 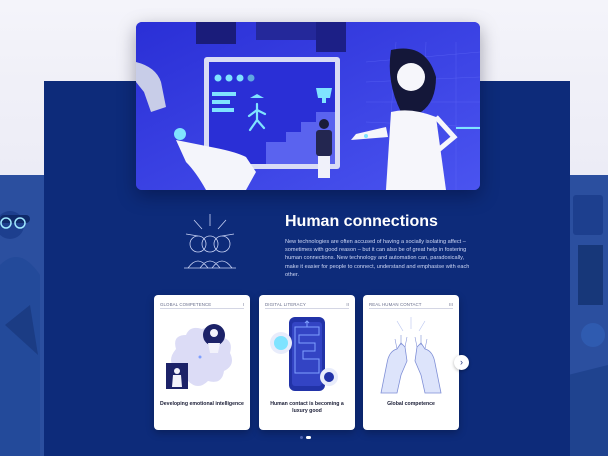 What do you see at coordinates (243, 304) in the screenshot?
I see `card-number: I` at bounding box center [243, 304].